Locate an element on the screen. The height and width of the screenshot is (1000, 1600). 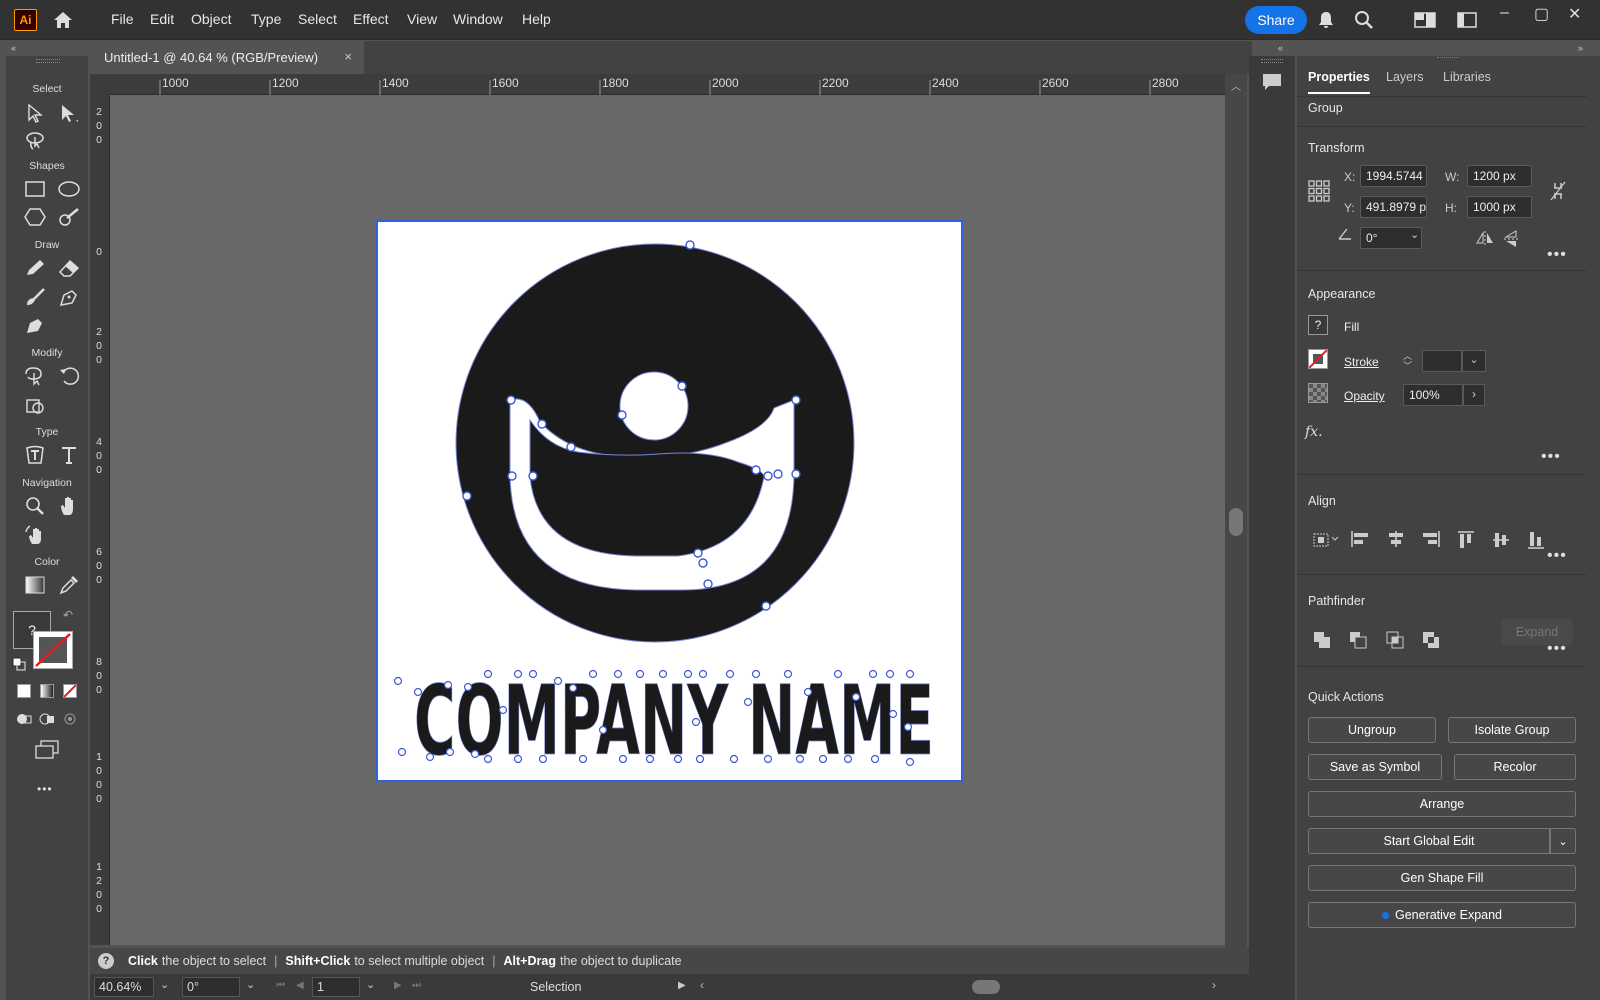
menu-effect: Effect is located at coordinates (371, 19).